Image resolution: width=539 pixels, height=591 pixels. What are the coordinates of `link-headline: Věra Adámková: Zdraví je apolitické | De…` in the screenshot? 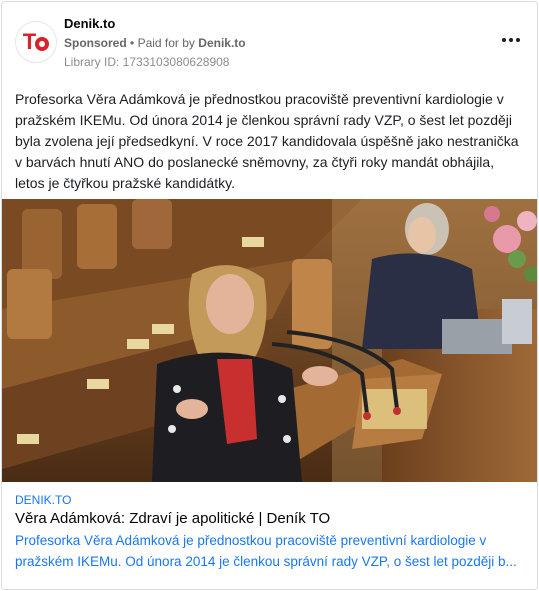 It's located at (172, 518).